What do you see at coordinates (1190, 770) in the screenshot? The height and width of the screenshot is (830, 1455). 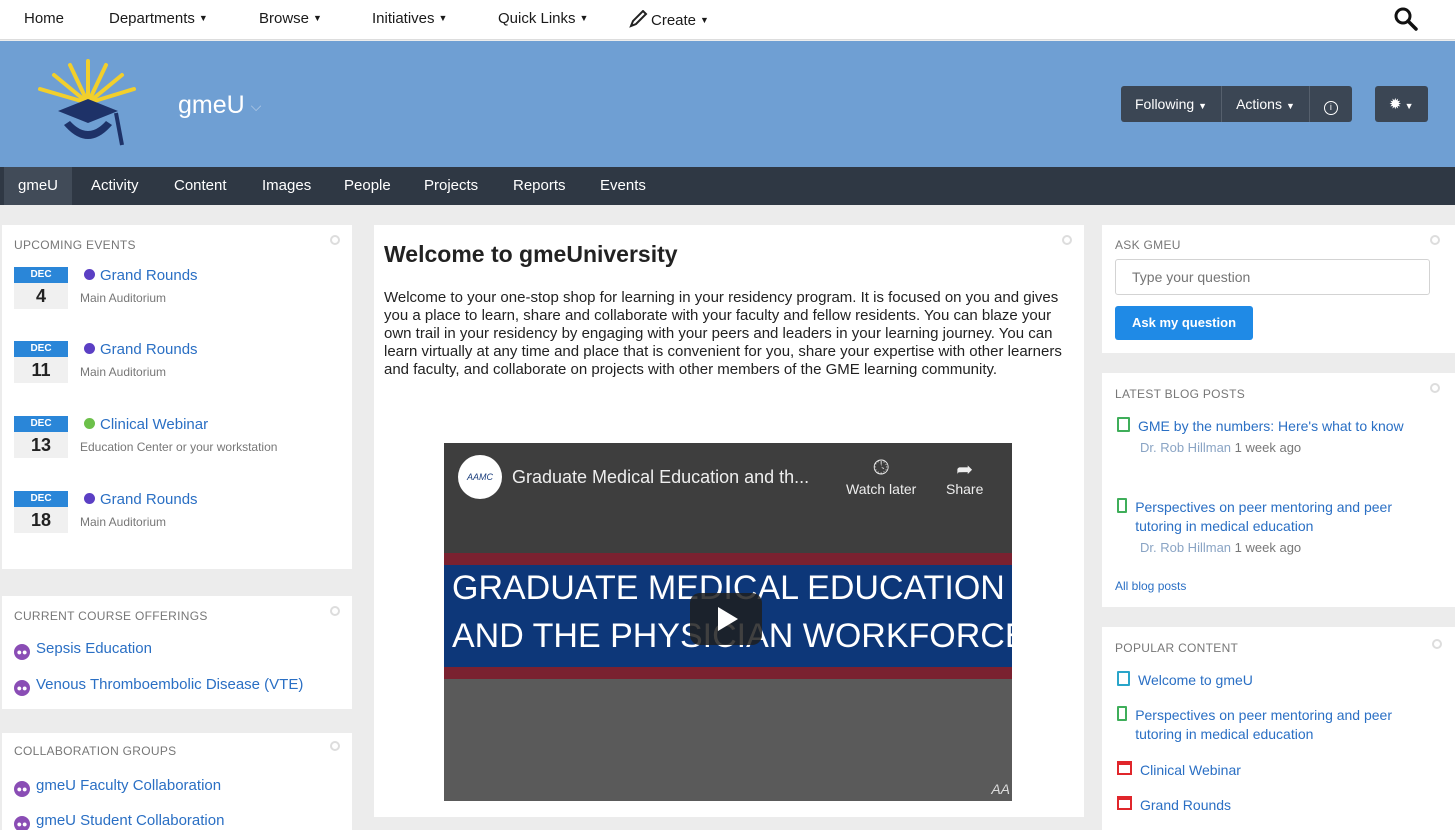 I see `popular-content-title: Clinical Webinar` at bounding box center [1190, 770].